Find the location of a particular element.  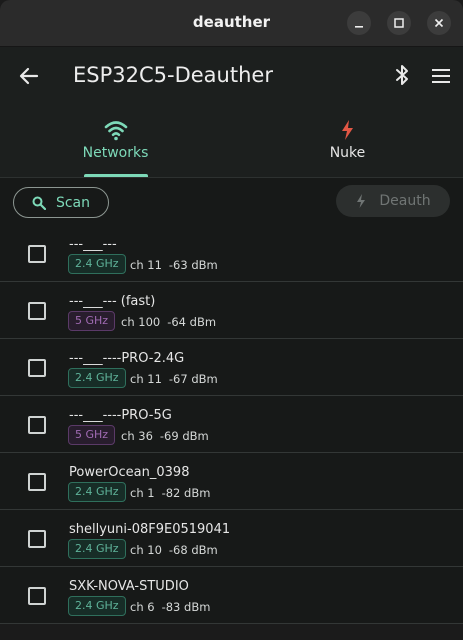

channel-label: ch 100 is located at coordinates (141, 322).